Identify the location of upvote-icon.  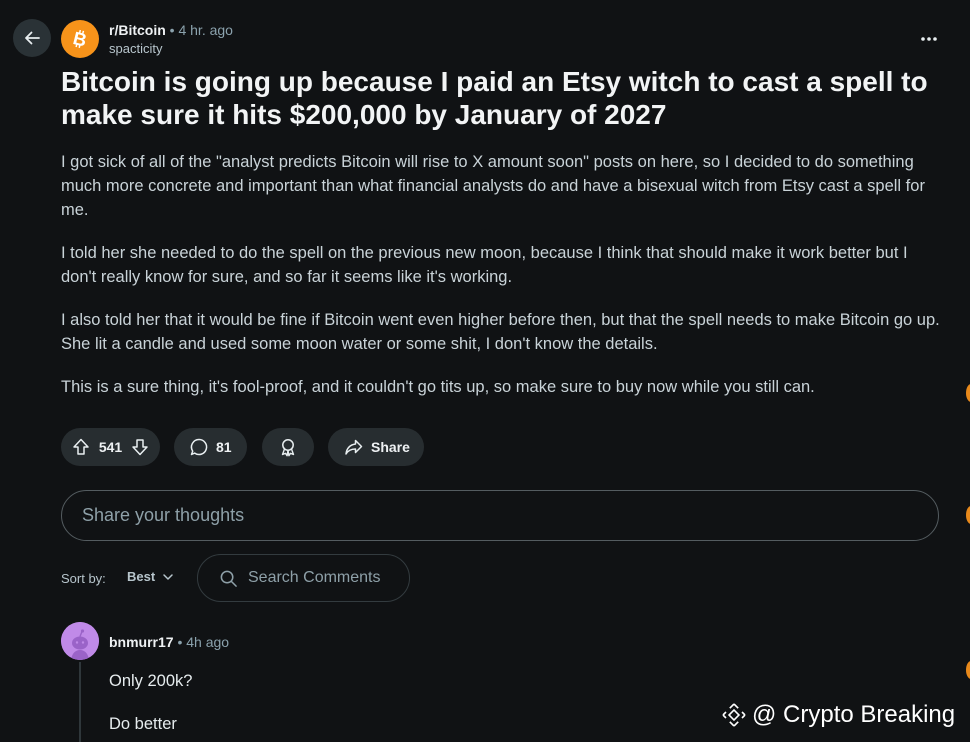
(81, 447).